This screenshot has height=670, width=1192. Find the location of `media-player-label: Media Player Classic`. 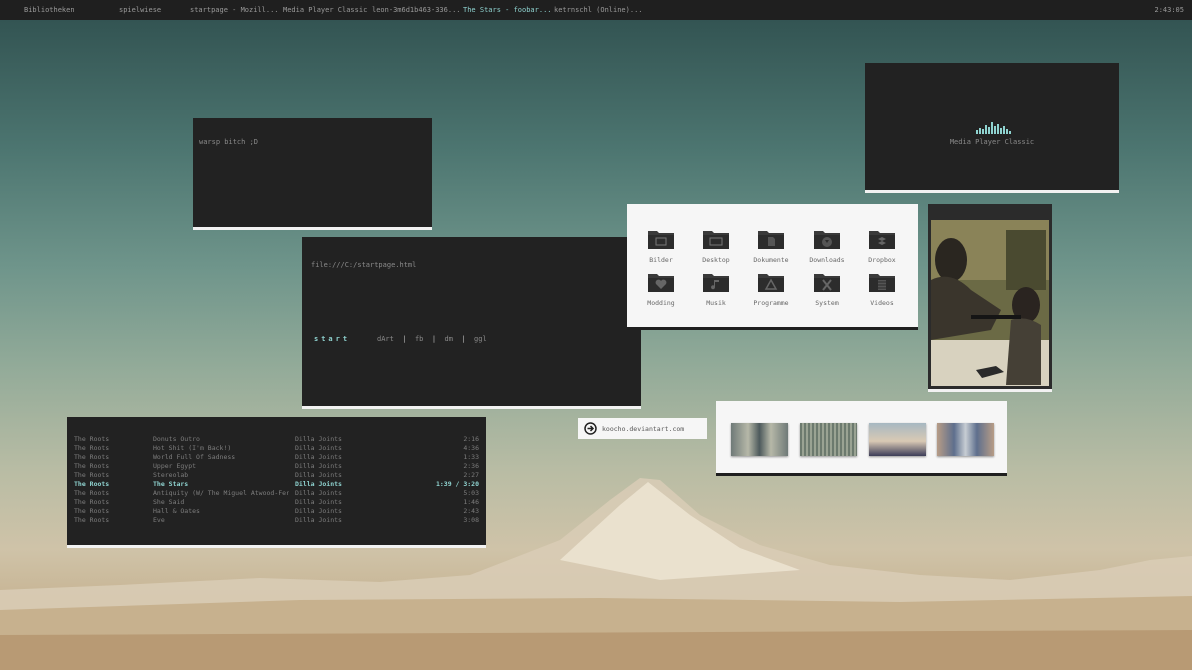

media-player-label: Media Player Classic is located at coordinates (992, 142).